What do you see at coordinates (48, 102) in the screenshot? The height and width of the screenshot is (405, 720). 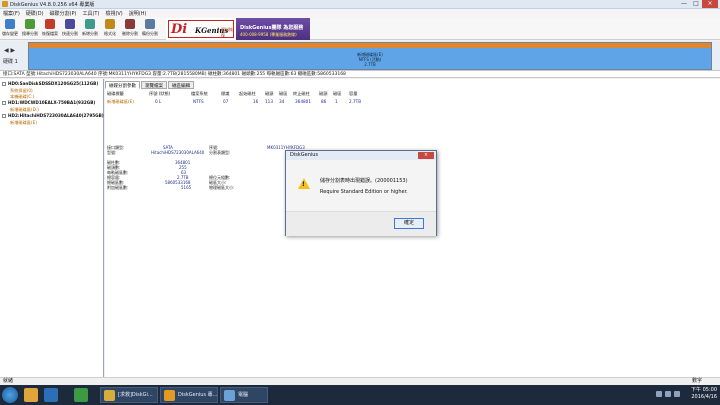 I see `tree-disk-hd1: HD1:WDCWD10EALX-759BA1(932GB)` at bounding box center [48, 102].